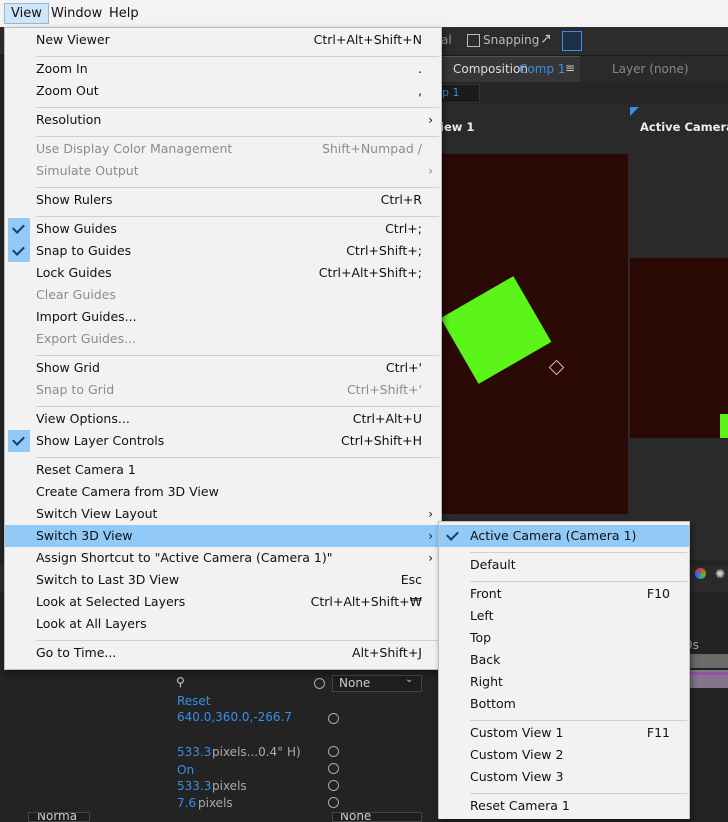 The width and height of the screenshot is (728, 822). What do you see at coordinates (223, 91) in the screenshot?
I see `menu-item-zoom-out: Zoom Out,` at bounding box center [223, 91].